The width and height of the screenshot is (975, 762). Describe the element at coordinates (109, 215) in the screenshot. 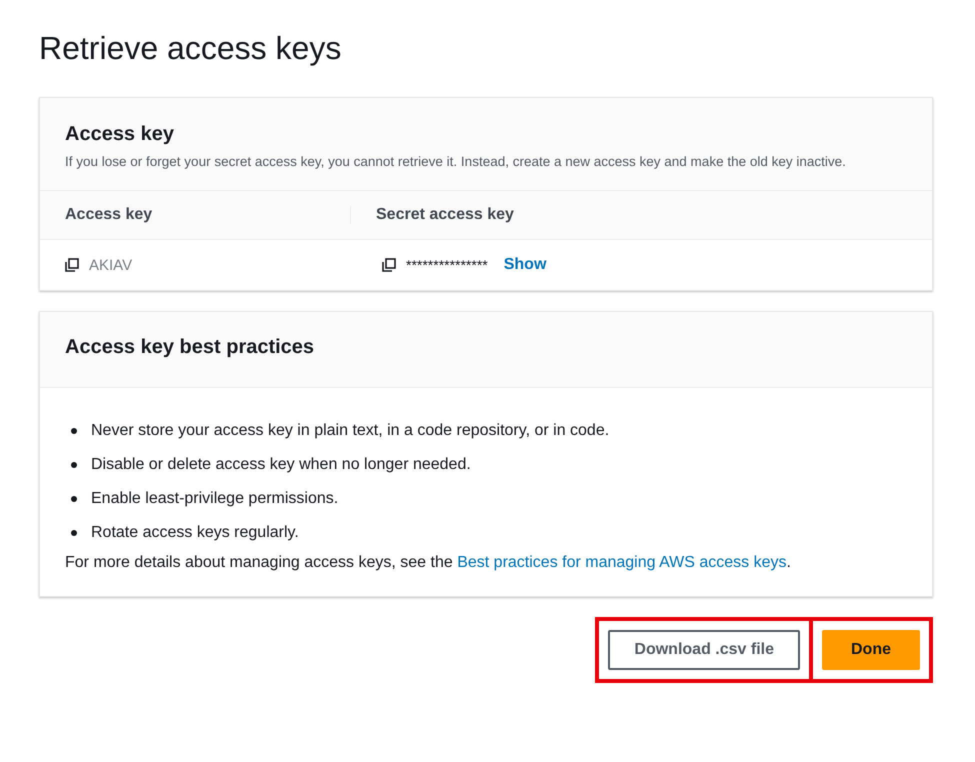

I see `column-header: Access key` at that location.